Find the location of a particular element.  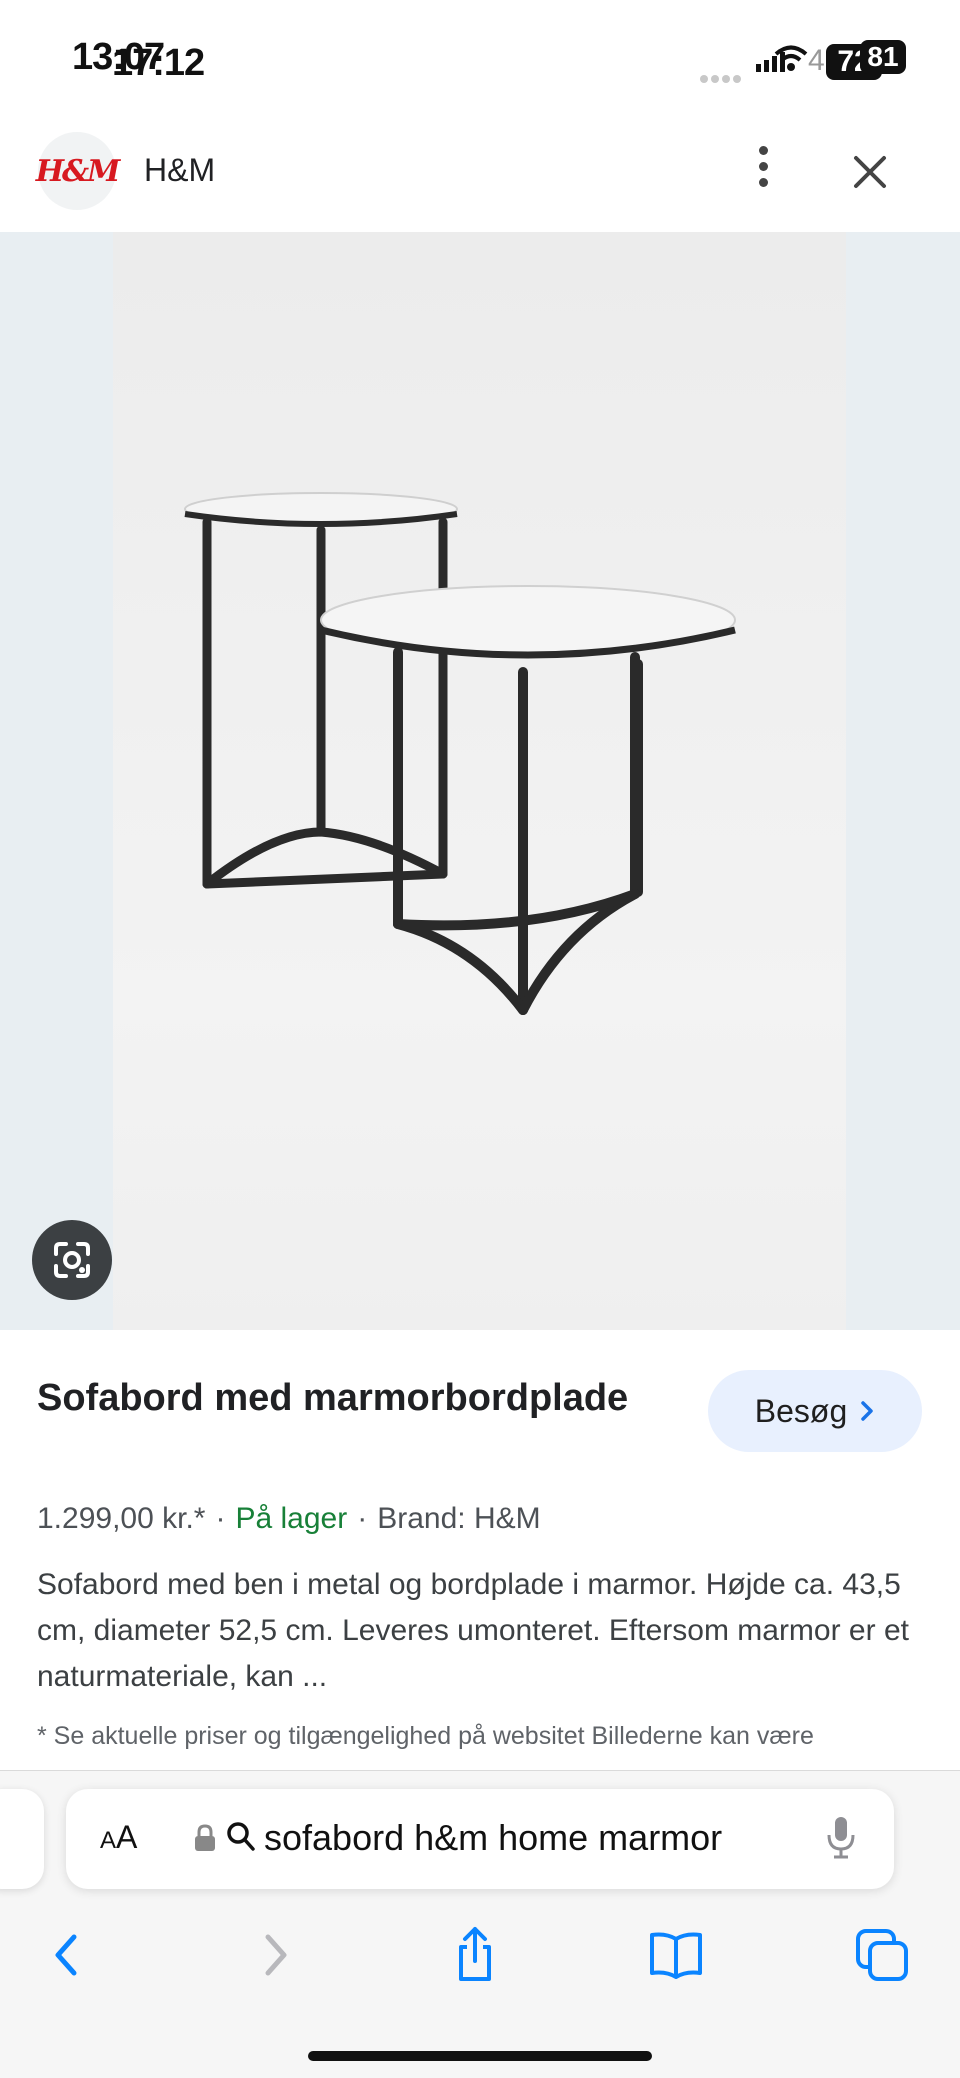

brand: Brand: H&M is located at coordinates (459, 1518).